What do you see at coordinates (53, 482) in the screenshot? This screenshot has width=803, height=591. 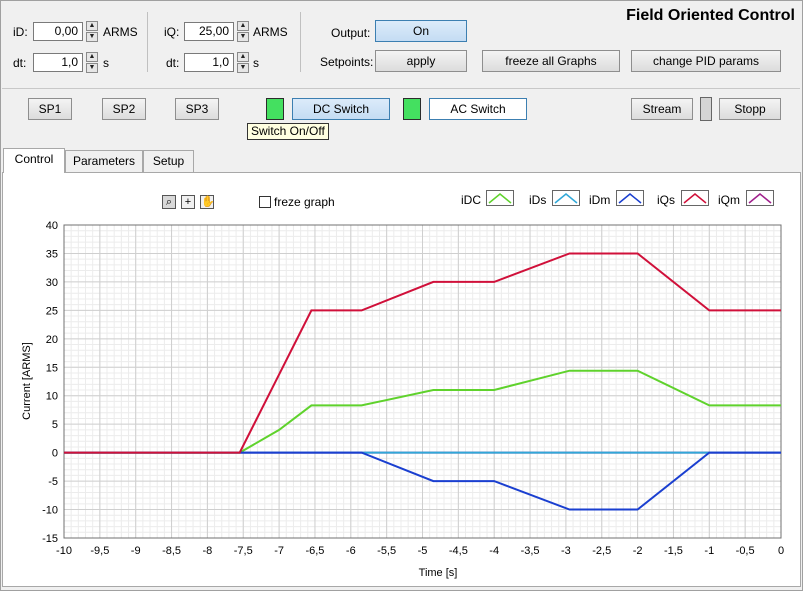 I see `y-tick-label: -5` at bounding box center [53, 482].